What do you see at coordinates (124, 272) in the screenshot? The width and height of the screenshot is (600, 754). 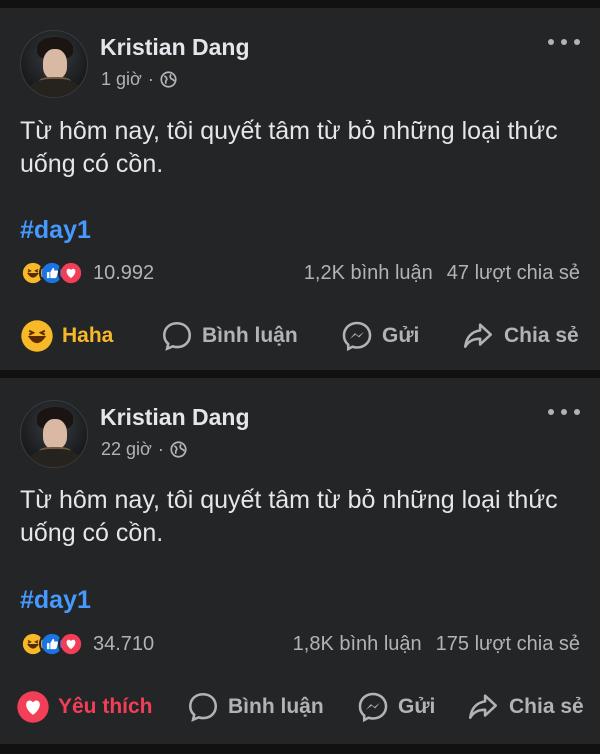 I see `reaction-count: 10.992` at bounding box center [124, 272].